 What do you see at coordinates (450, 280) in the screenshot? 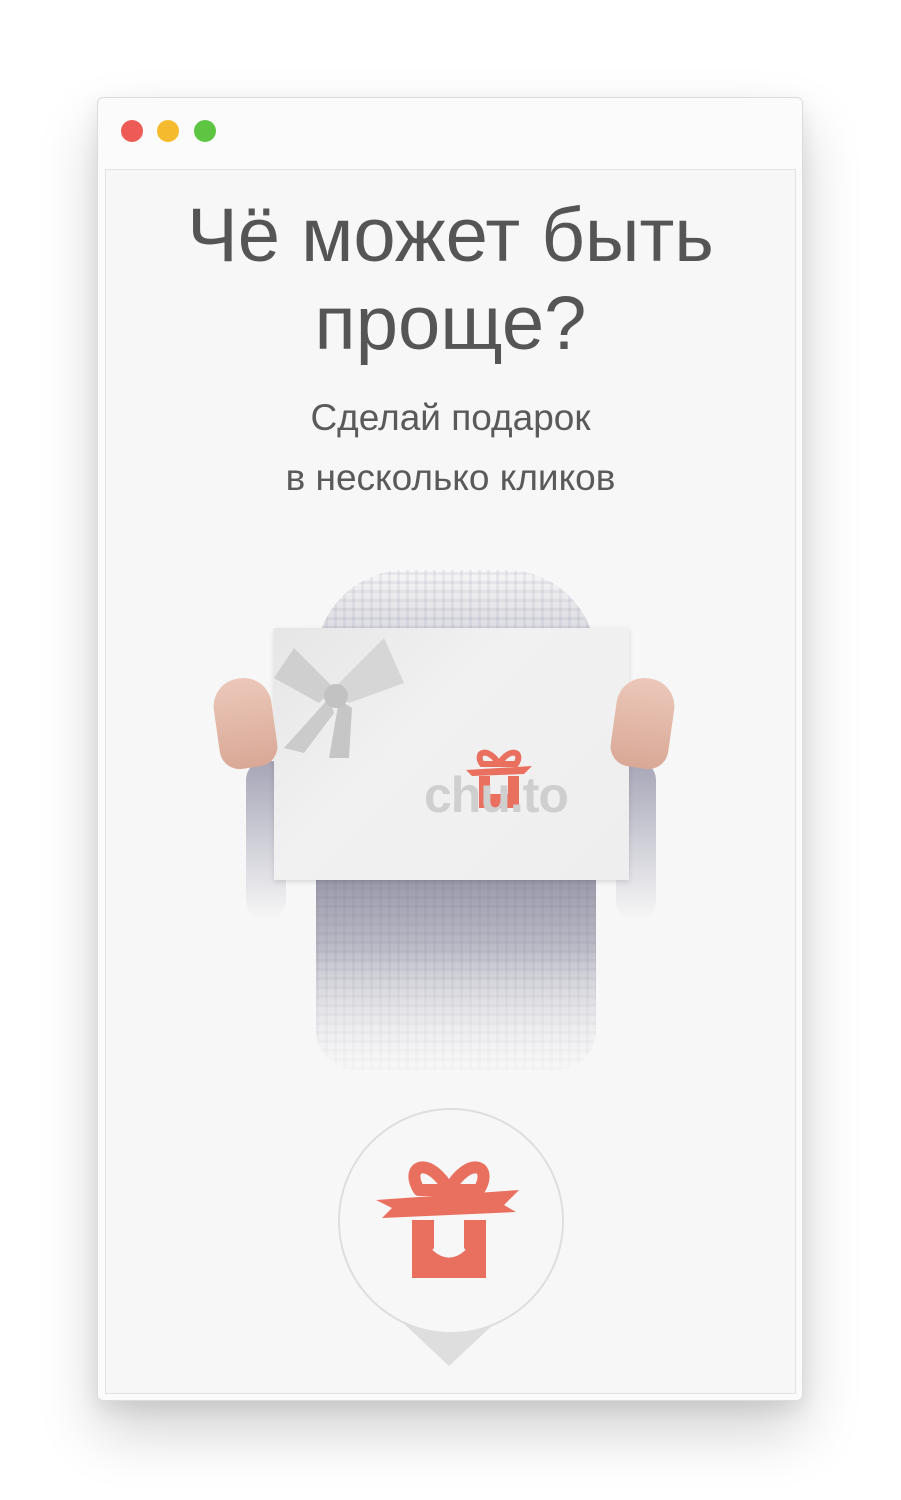
I see `page-title: Чё может быть проще?` at bounding box center [450, 280].